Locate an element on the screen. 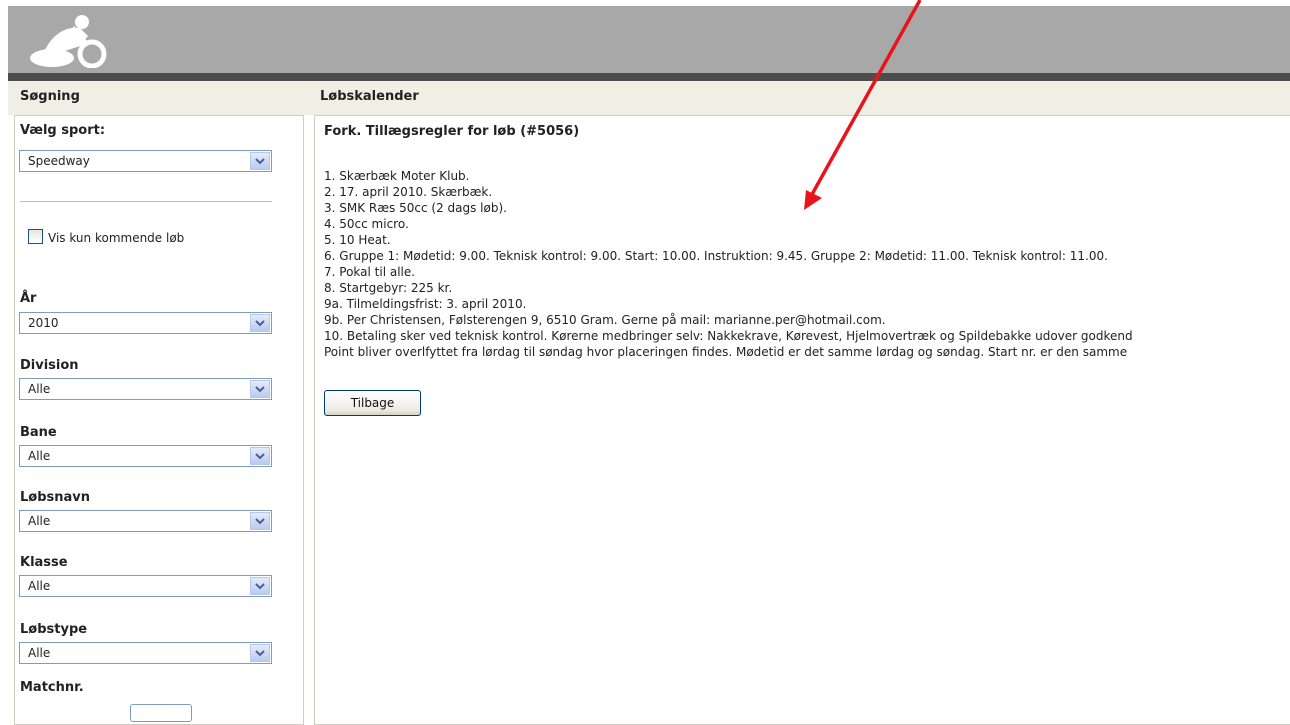  rules-line: 9a. Tilmeldingsfrist: 3. april 2010. is located at coordinates (425, 304).